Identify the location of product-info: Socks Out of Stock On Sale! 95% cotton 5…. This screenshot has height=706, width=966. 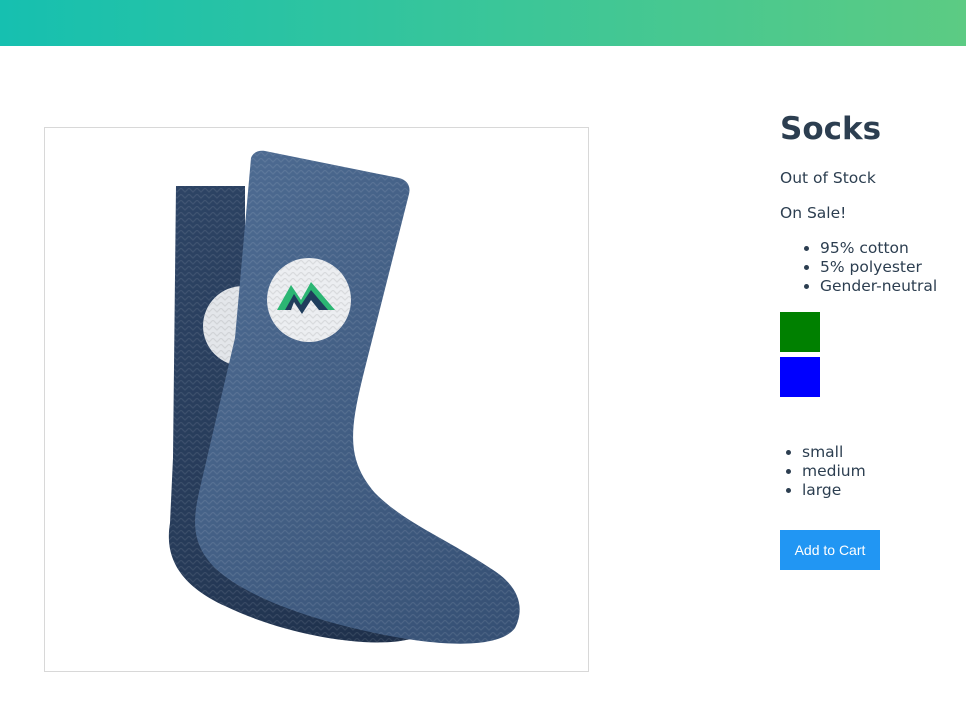
(873, 340).